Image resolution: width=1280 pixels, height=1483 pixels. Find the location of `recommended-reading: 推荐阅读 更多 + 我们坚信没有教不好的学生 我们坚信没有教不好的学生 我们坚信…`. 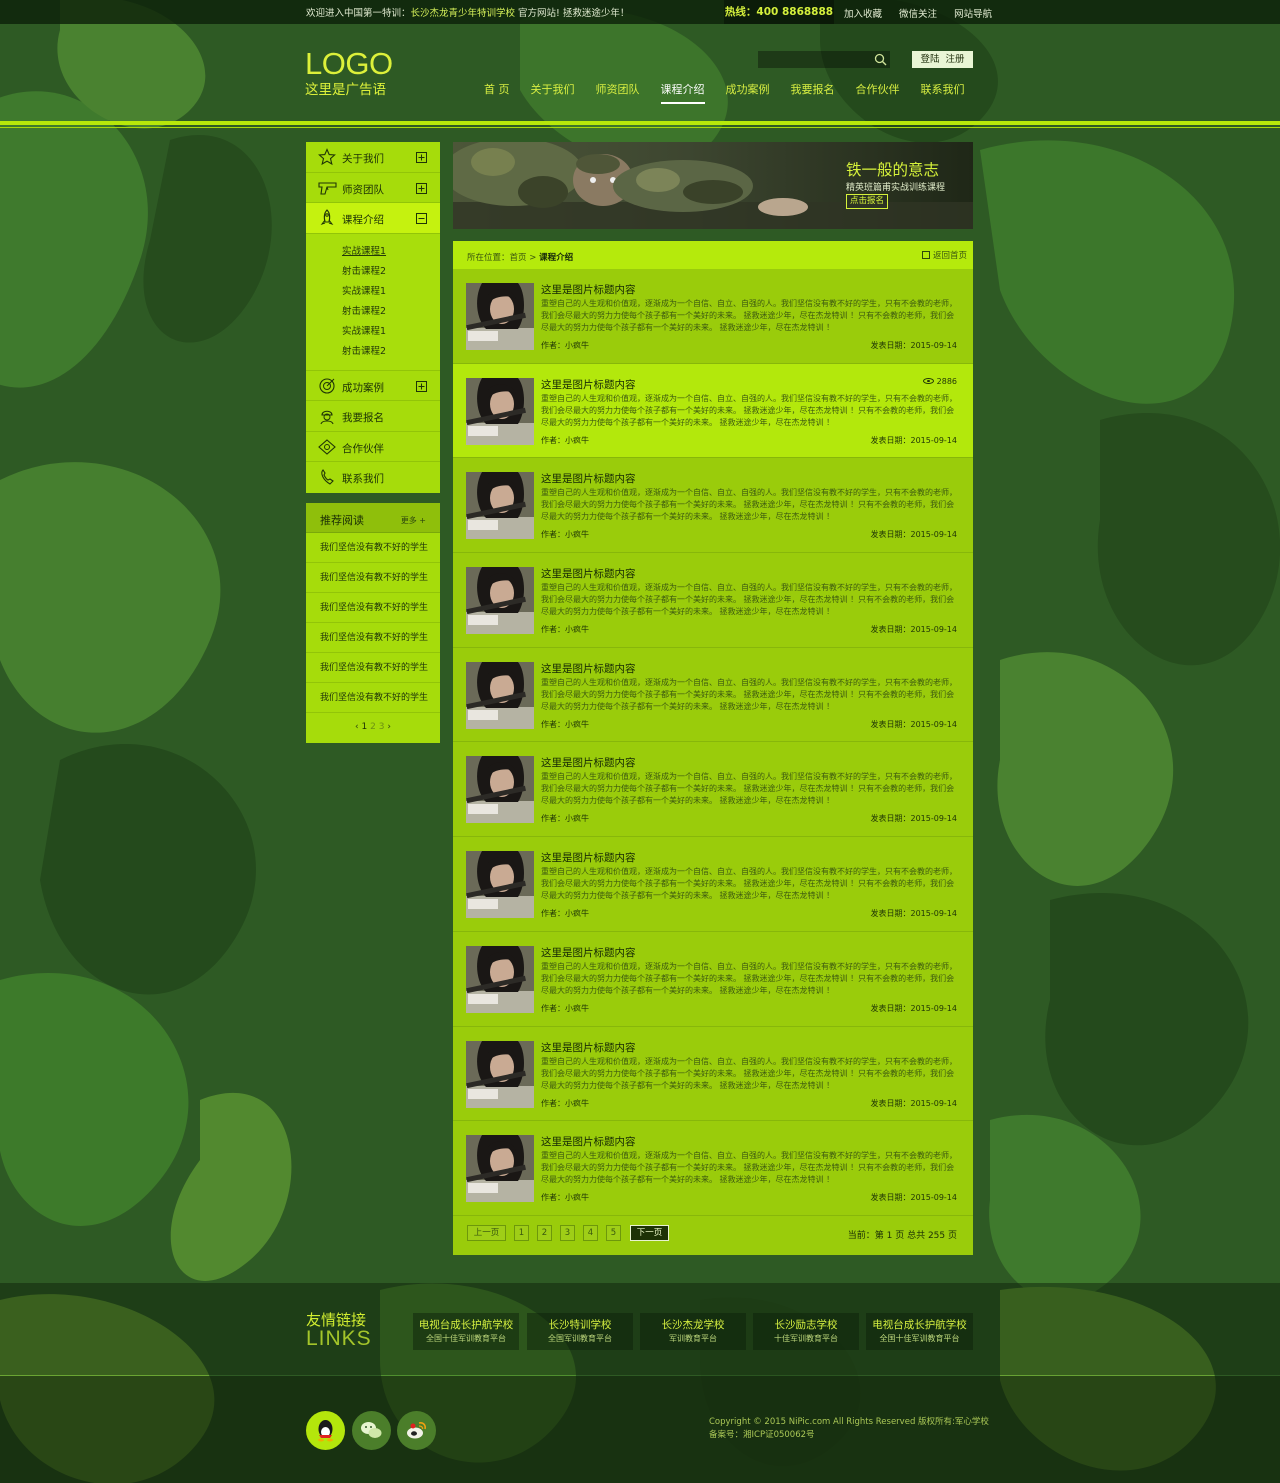

recommended-reading: 推荐阅读 更多 + 我们坚信没有教不好的学生 我们坚信没有教不好的学生 我们坚信… is located at coordinates (373, 623).